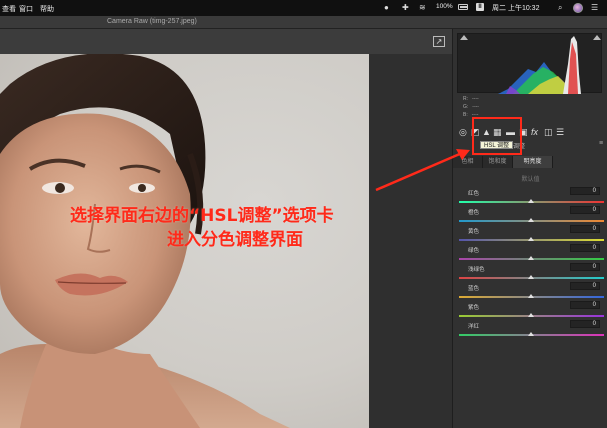 The height and width of the screenshot is (428, 607). Describe the element at coordinates (548, 132) in the screenshot. I see `camera-calibration-icon: ◫` at that location.